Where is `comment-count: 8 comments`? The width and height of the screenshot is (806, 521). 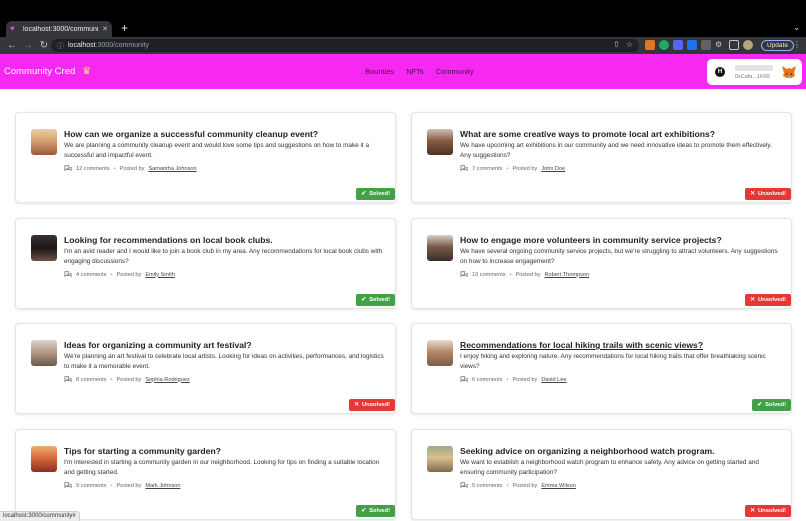
comment-count: 8 comments is located at coordinates (91, 380).